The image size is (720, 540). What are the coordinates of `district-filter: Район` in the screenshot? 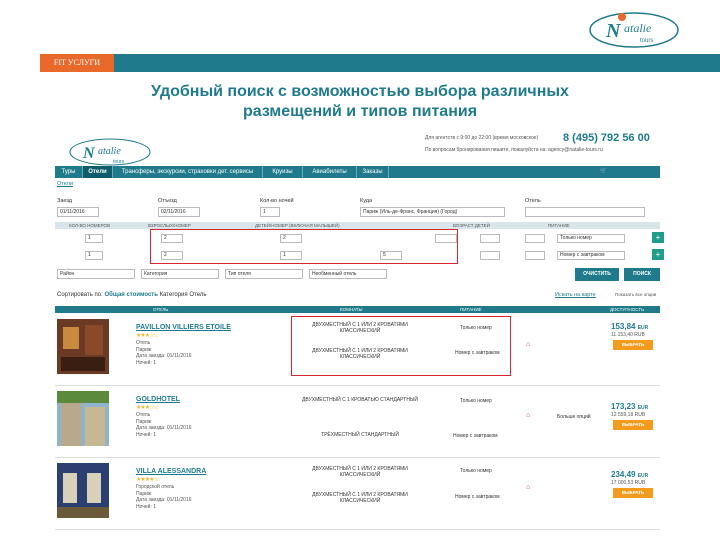 It's located at (96, 274).